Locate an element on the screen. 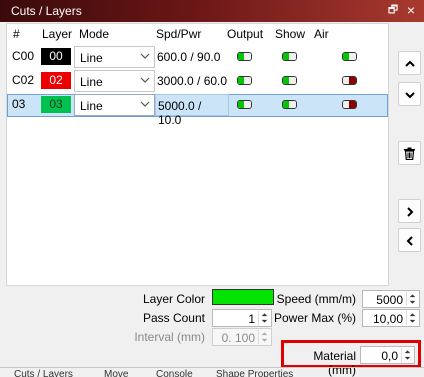  chevron-left-icon is located at coordinates (409, 241).